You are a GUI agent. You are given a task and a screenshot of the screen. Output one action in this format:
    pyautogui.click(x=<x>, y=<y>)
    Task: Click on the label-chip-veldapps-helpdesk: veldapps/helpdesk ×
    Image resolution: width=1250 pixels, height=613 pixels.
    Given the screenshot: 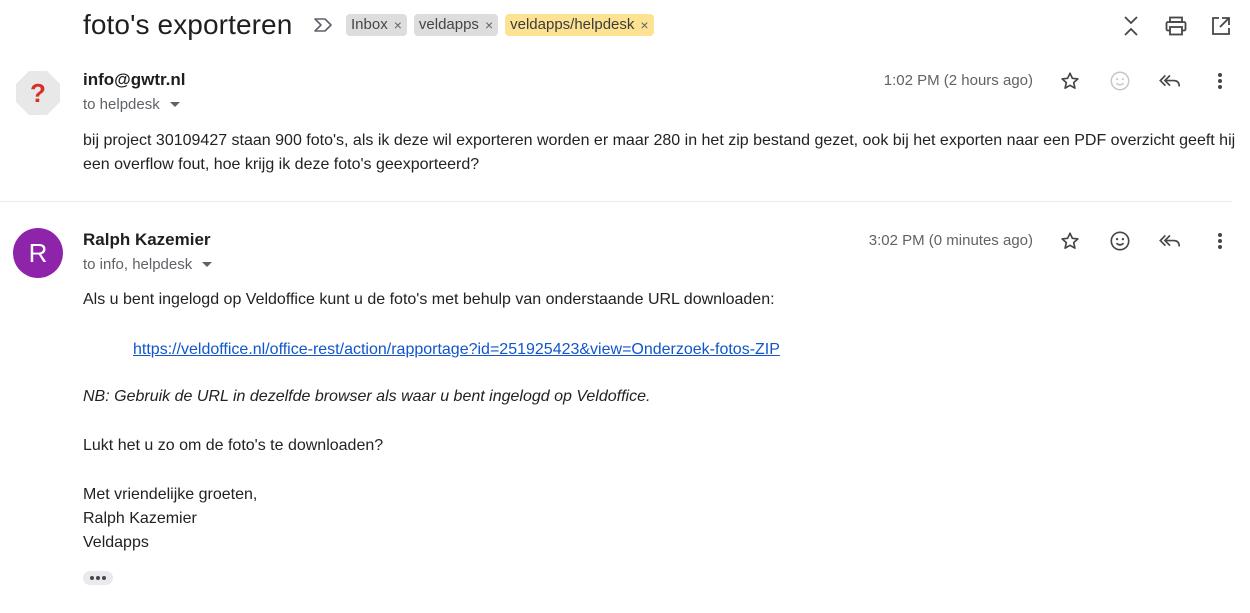 What is the action you would take?
    pyautogui.click(x=579, y=25)
    